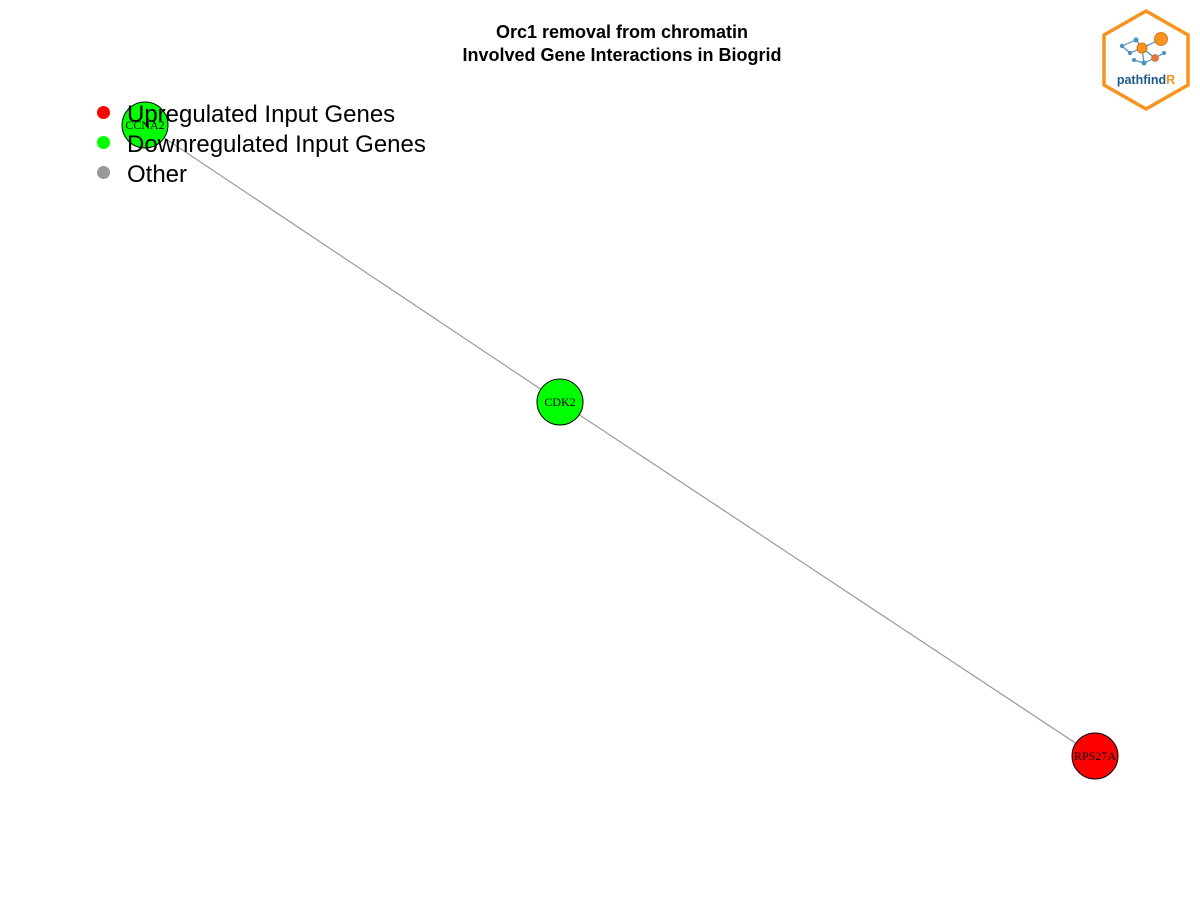 The image size is (1200, 900). Describe the element at coordinates (276, 144) in the screenshot. I see `legend-label-downregulated: Downregulated Input Genes` at that location.